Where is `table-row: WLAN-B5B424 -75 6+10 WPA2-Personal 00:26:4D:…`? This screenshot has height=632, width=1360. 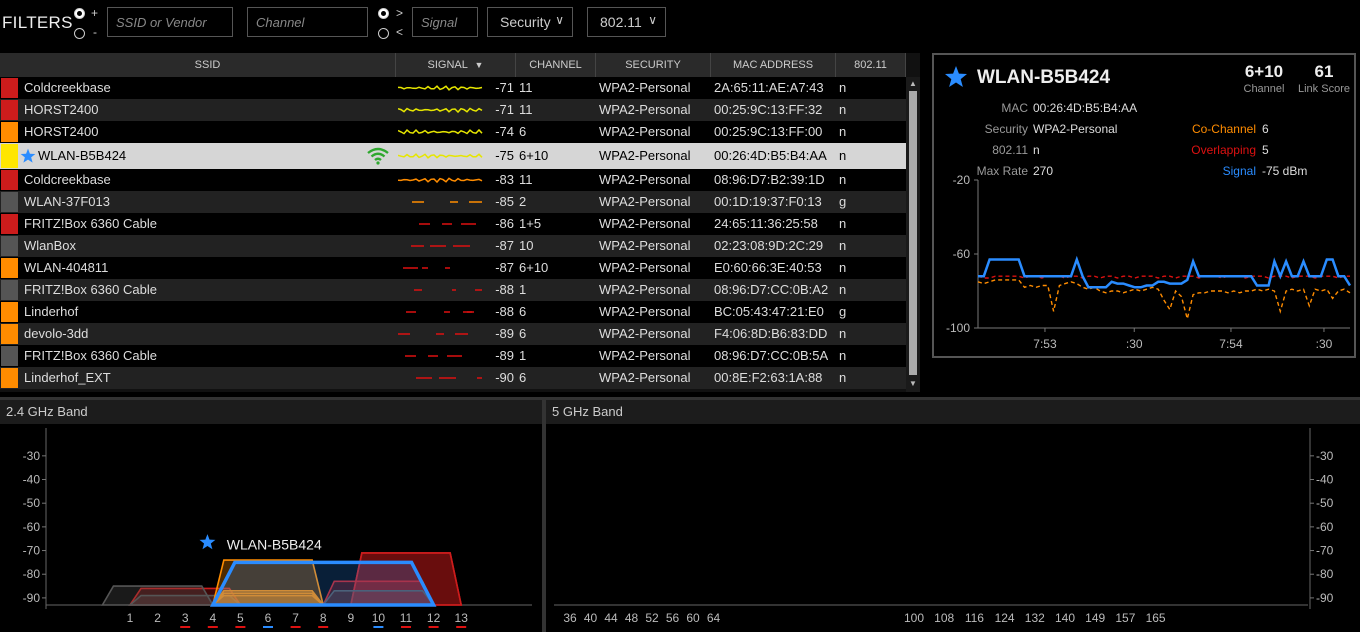 table-row: WLAN-B5B424 -75 6+10 WPA2-Personal 00:26:4D:… is located at coordinates (453, 156).